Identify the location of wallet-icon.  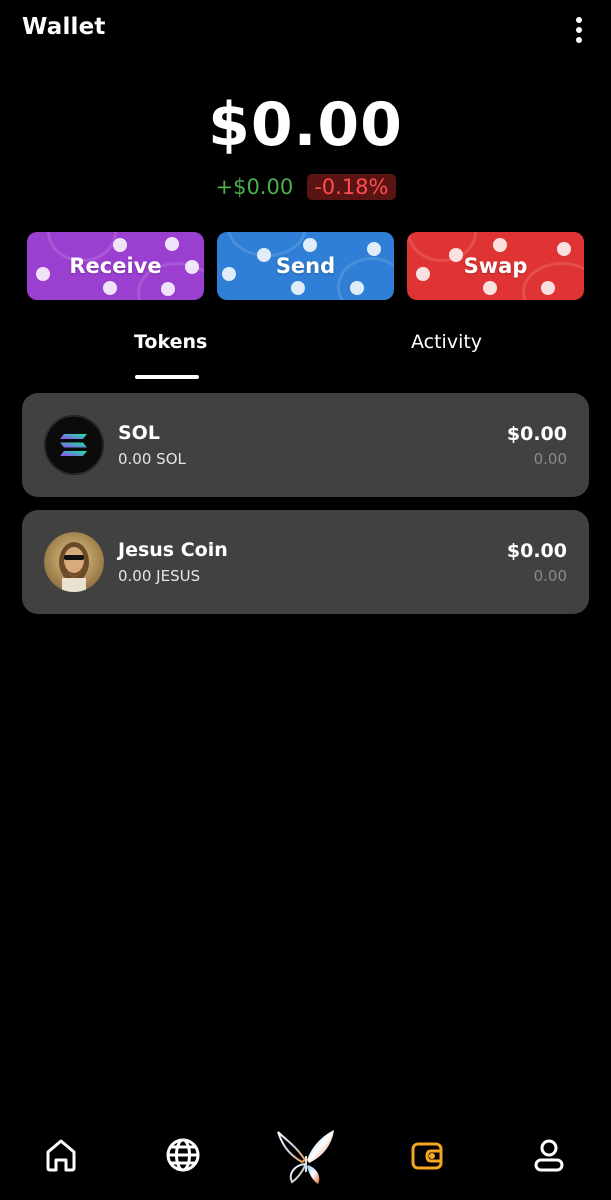
(427, 1155).